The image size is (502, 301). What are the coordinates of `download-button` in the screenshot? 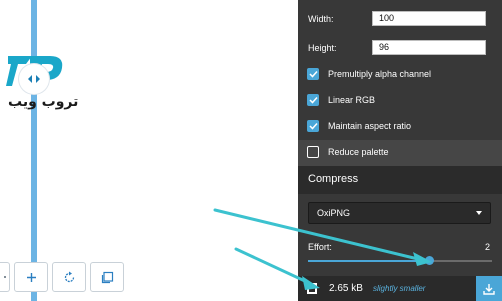 It's located at (489, 288).